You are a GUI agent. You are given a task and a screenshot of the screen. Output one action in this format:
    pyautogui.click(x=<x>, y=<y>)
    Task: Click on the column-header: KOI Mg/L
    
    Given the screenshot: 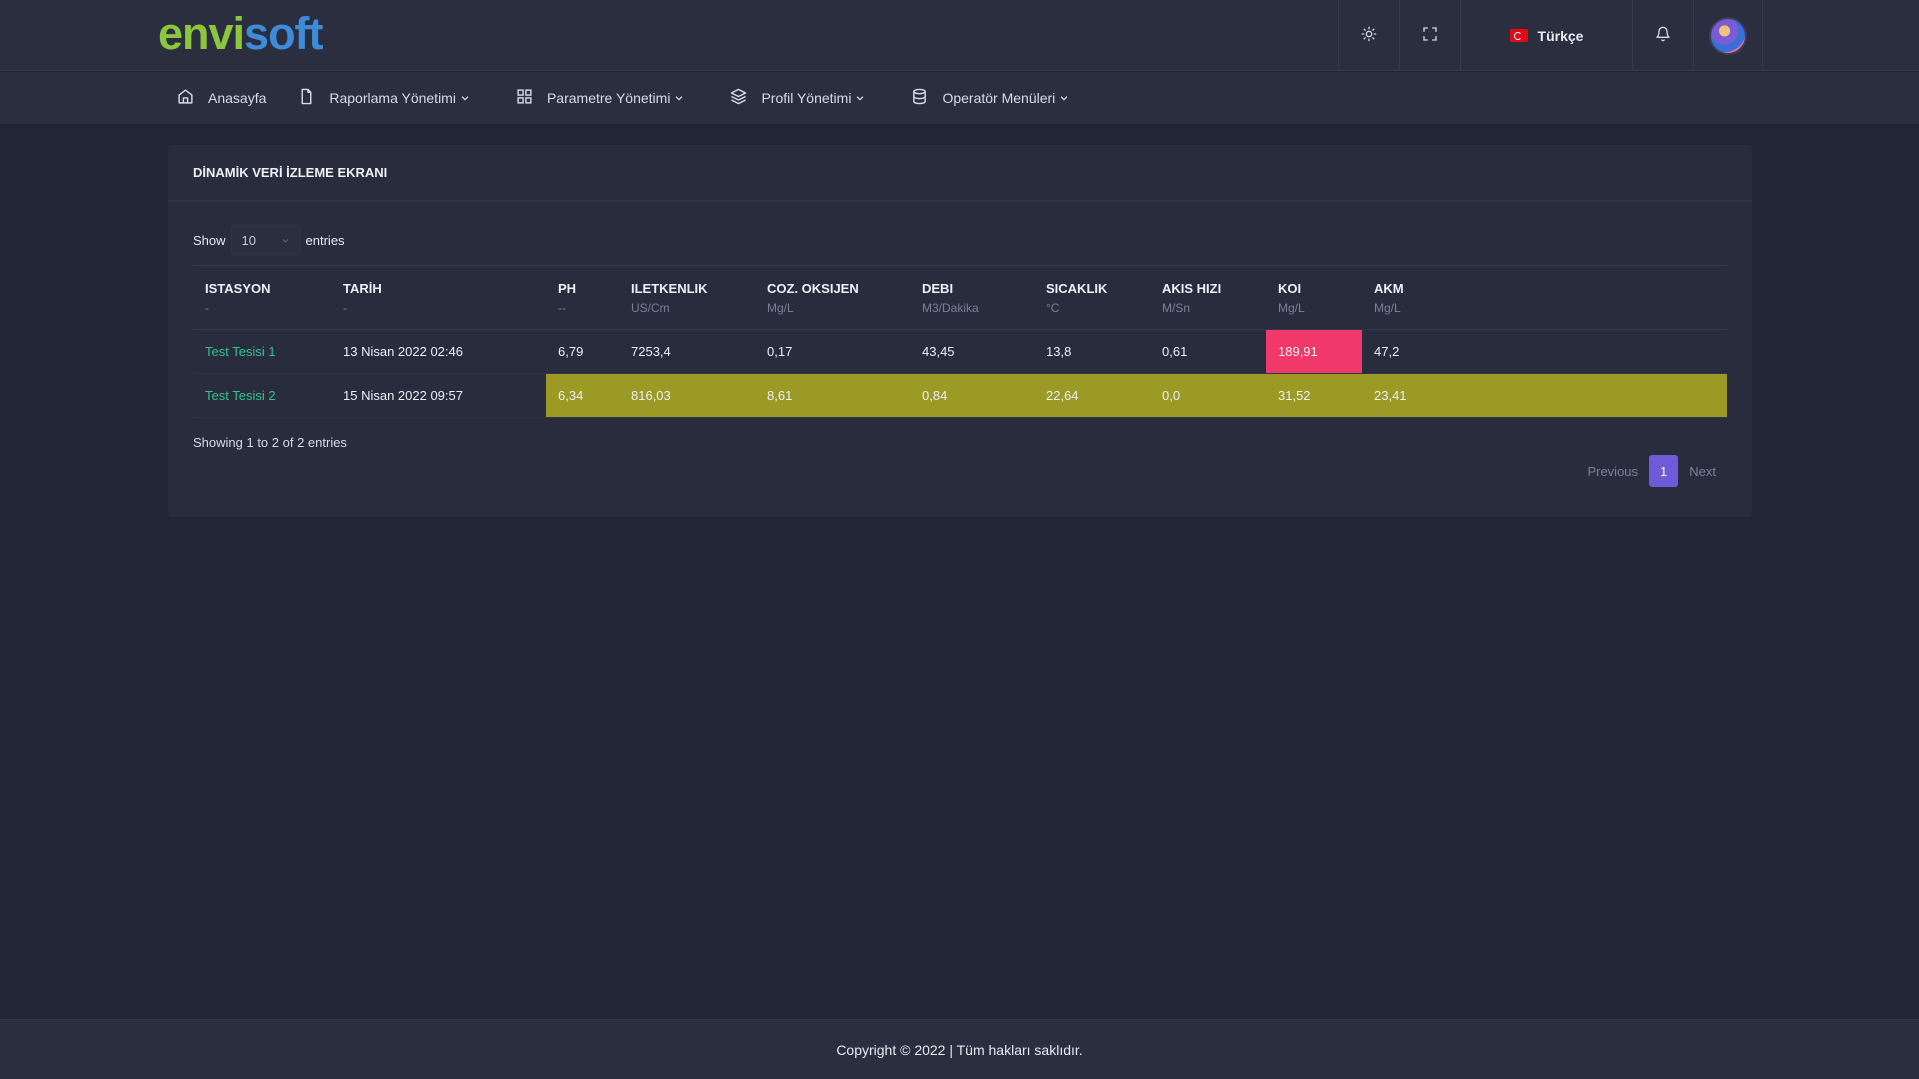 What is the action you would take?
    pyautogui.click(x=1314, y=297)
    